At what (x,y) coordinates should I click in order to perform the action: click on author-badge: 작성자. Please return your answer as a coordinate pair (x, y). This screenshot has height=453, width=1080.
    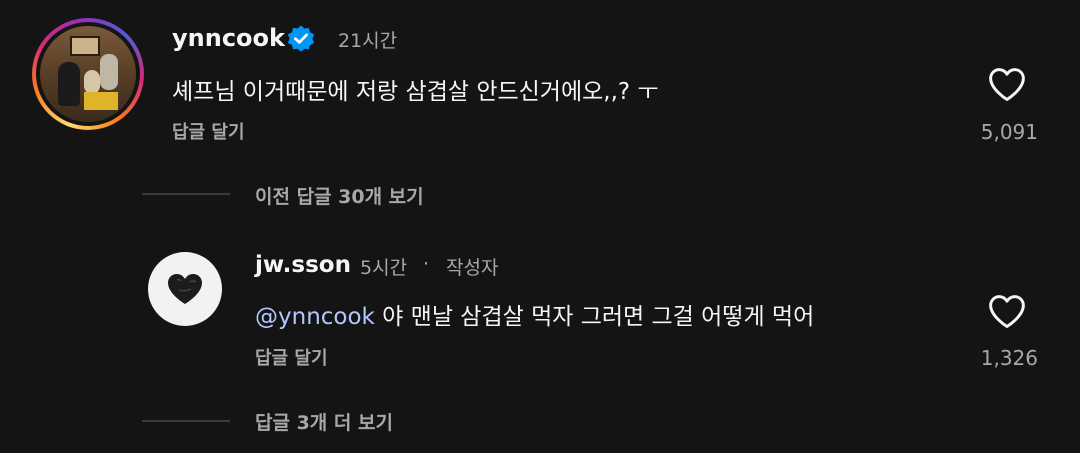
    Looking at the image, I should click on (472, 268).